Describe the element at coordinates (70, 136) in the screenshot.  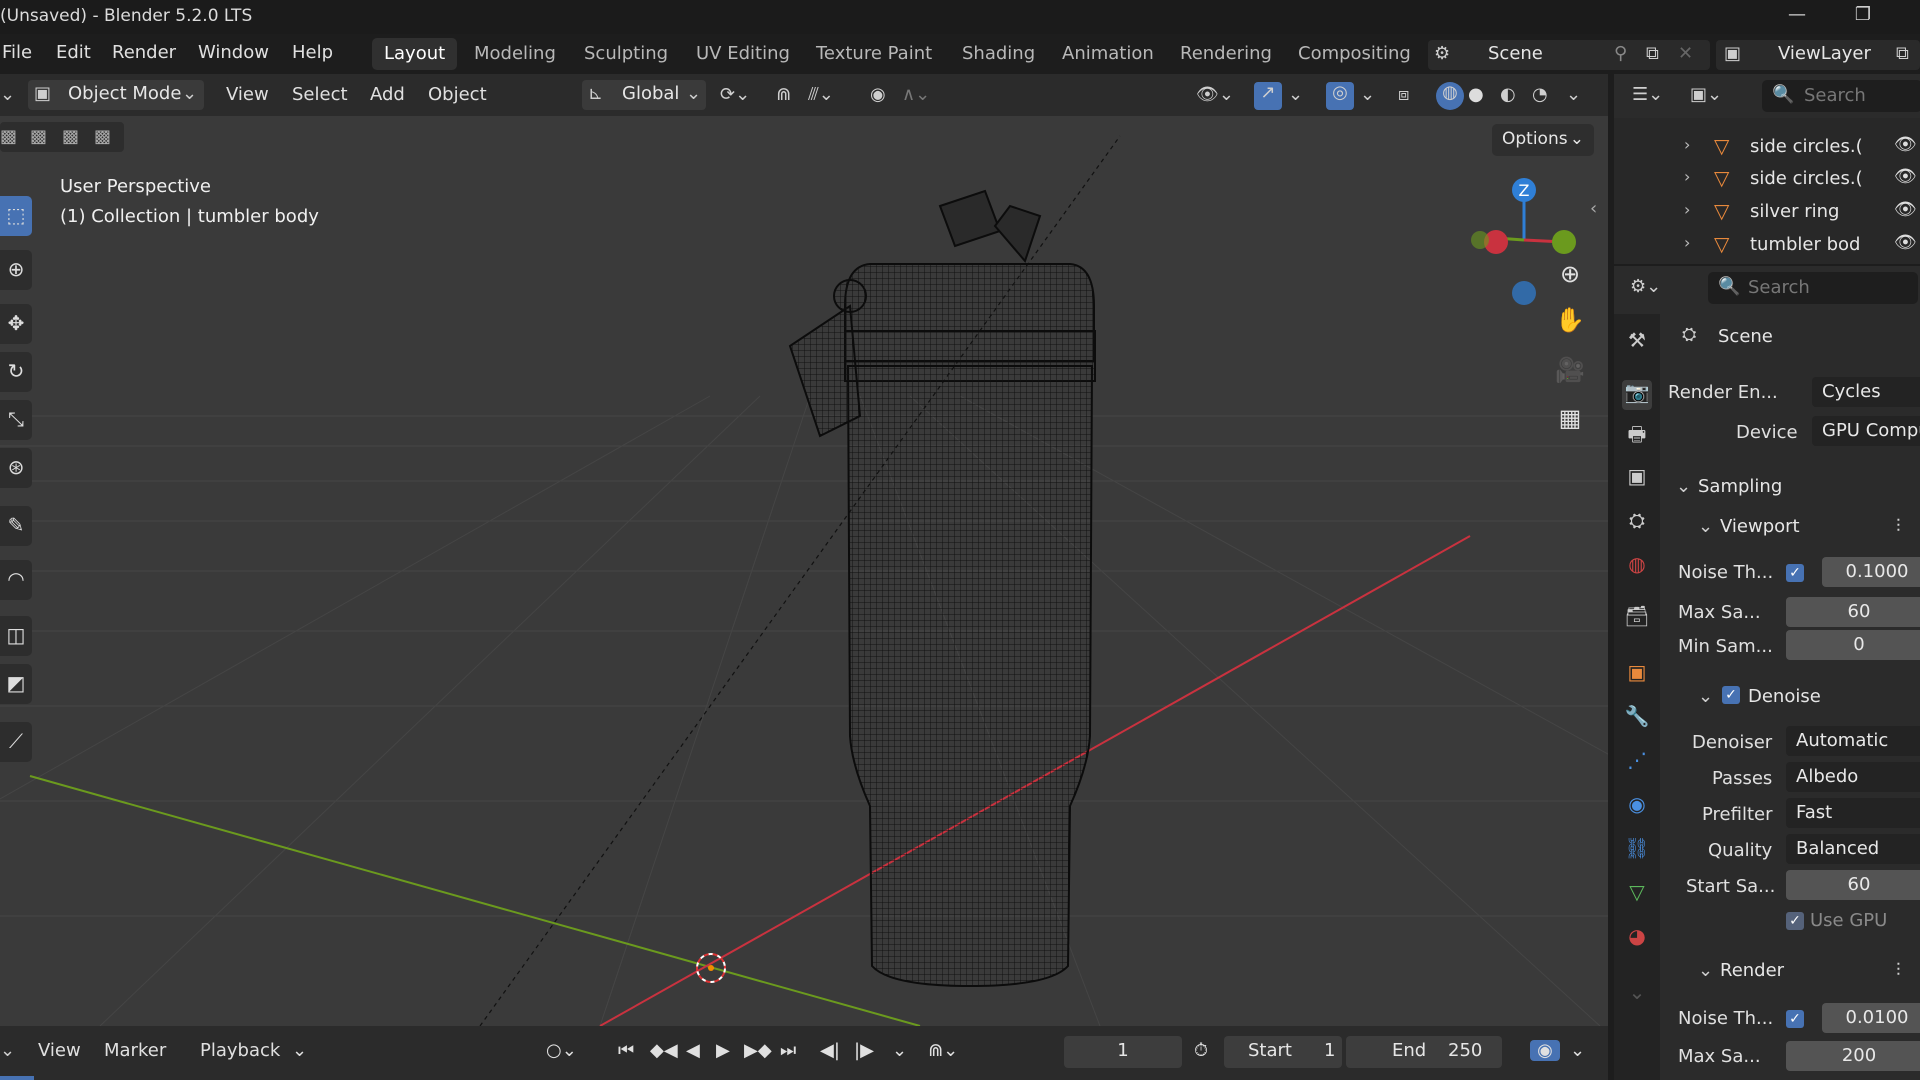
I see `select-subtract-icon: ▩` at that location.